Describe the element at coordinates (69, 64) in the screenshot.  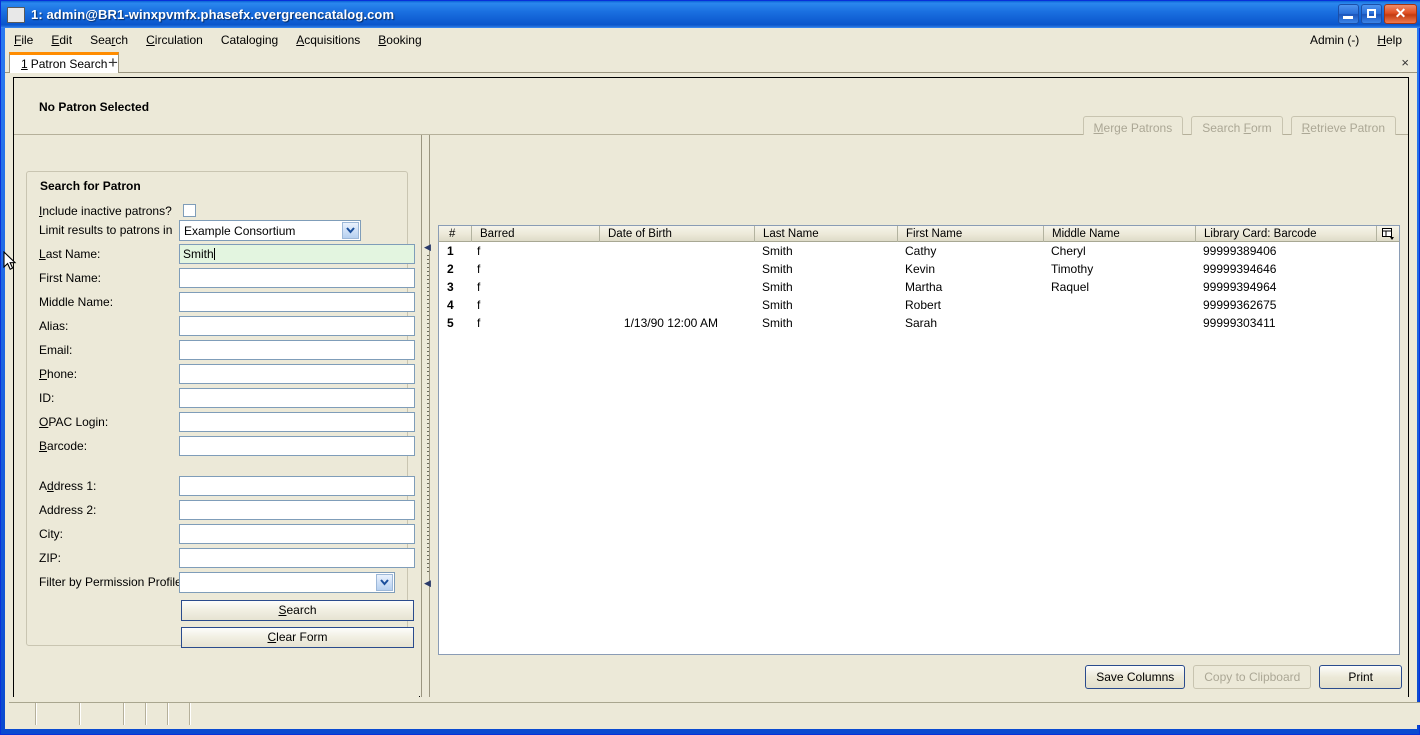
I see `tab-label: Patron Search` at that location.